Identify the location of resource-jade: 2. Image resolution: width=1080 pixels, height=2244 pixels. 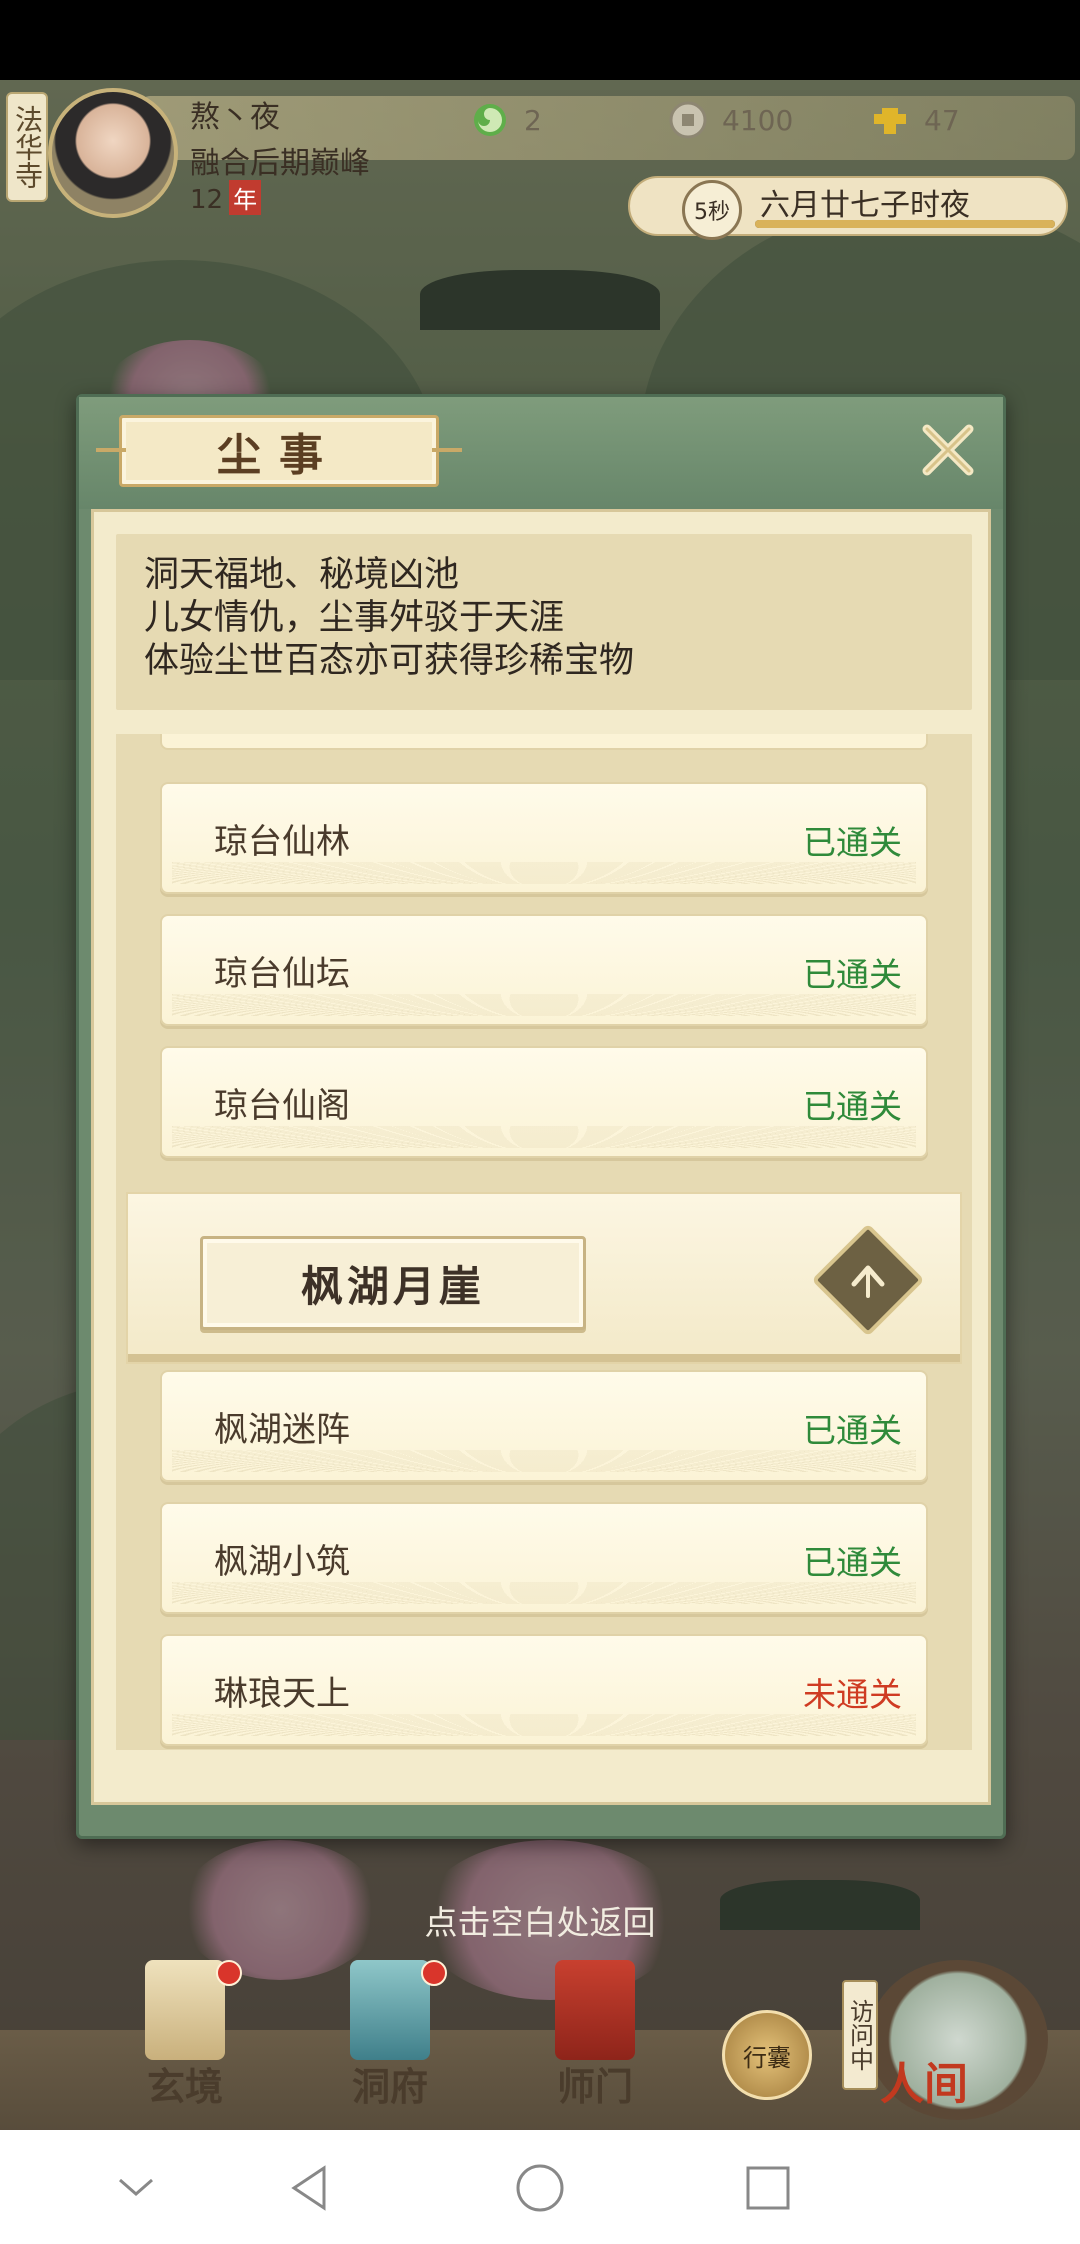
(506, 120).